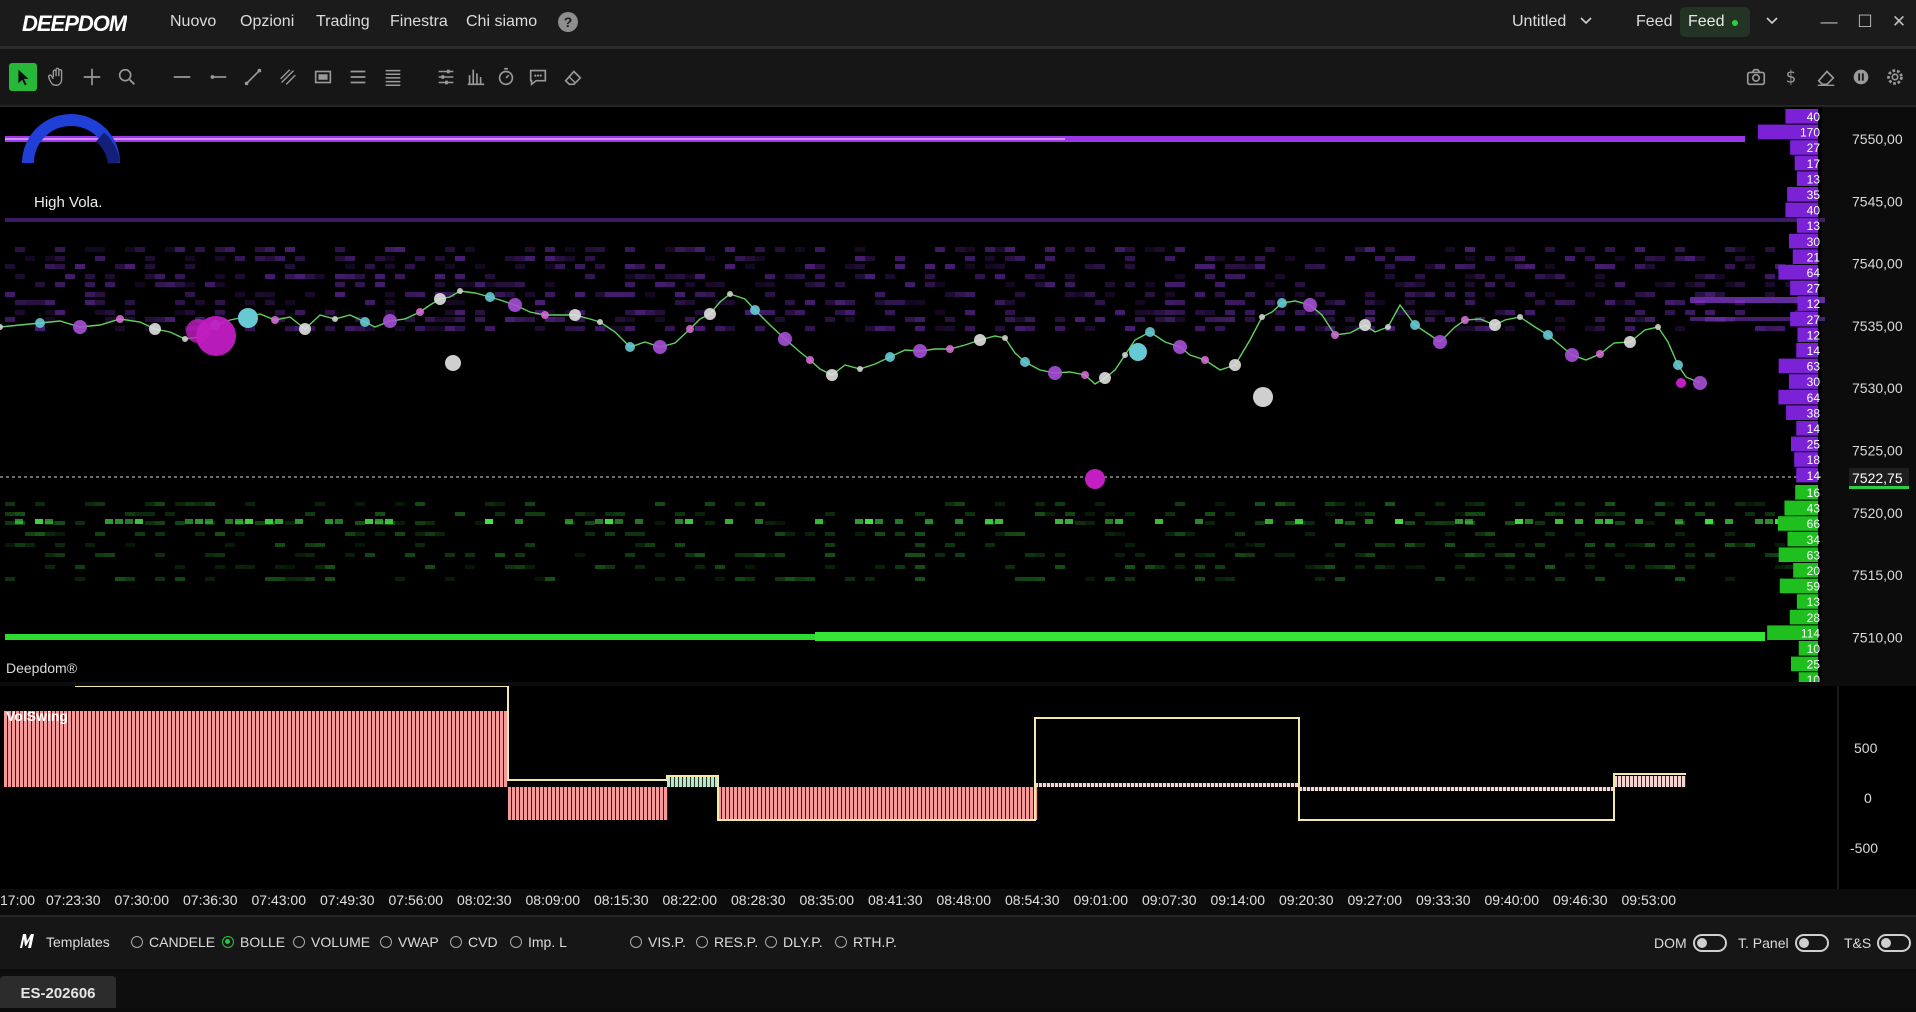 This screenshot has width=1916, height=1012. I want to click on radio-resp, so click(702, 942).